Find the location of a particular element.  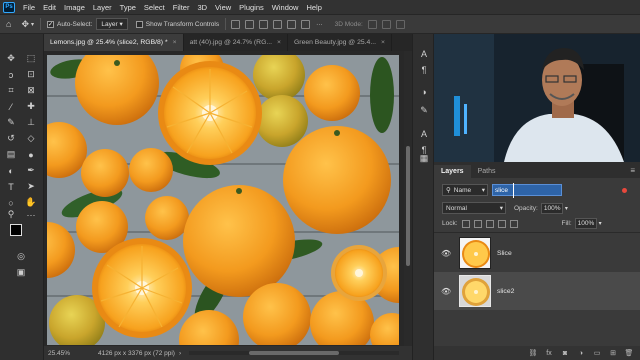

lock-all-icon is located at coordinates (513, 223).